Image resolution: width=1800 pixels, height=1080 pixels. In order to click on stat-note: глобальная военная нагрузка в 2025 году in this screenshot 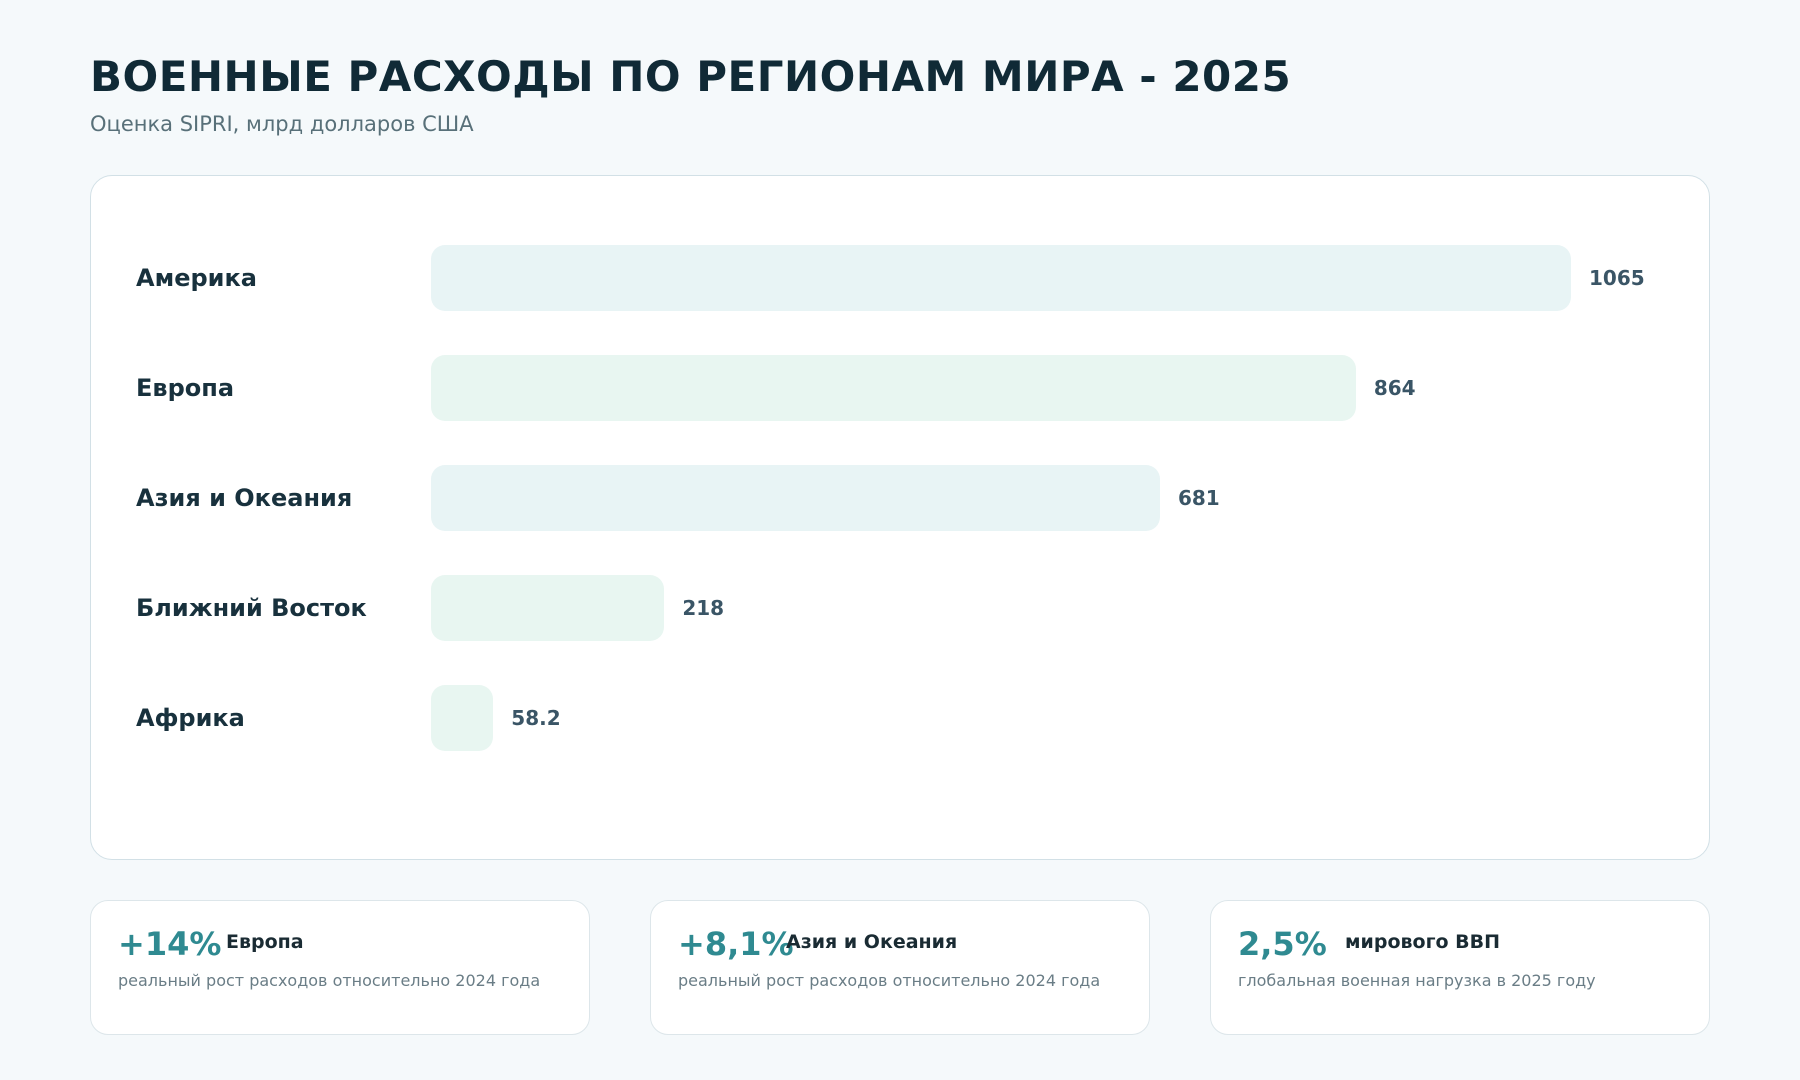, I will do `click(1417, 980)`.